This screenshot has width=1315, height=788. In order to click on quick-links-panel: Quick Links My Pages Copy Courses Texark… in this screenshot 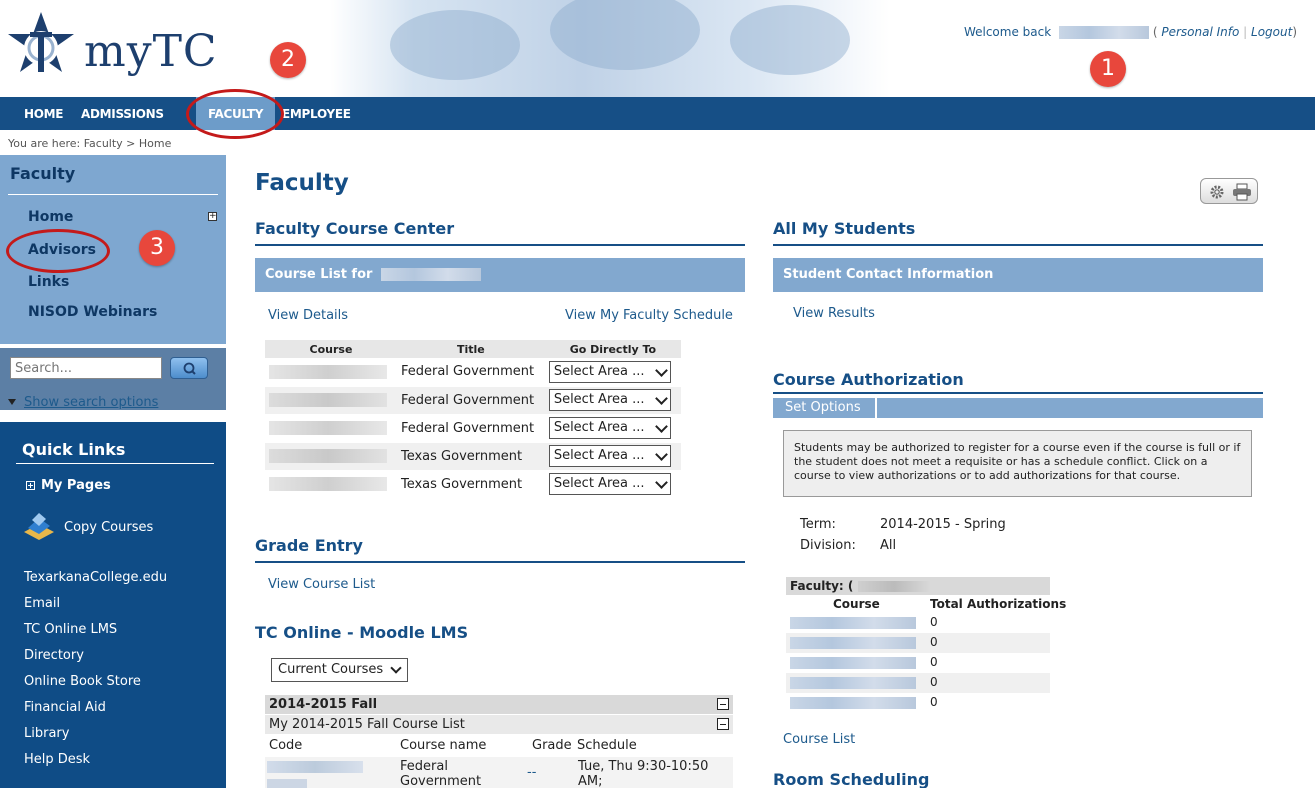, I will do `click(113, 605)`.